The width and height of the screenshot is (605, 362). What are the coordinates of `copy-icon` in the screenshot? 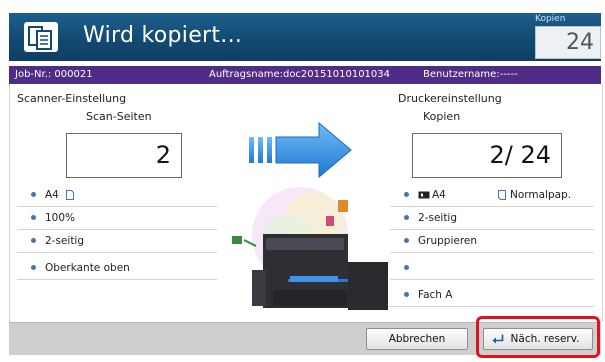 It's located at (41, 37).